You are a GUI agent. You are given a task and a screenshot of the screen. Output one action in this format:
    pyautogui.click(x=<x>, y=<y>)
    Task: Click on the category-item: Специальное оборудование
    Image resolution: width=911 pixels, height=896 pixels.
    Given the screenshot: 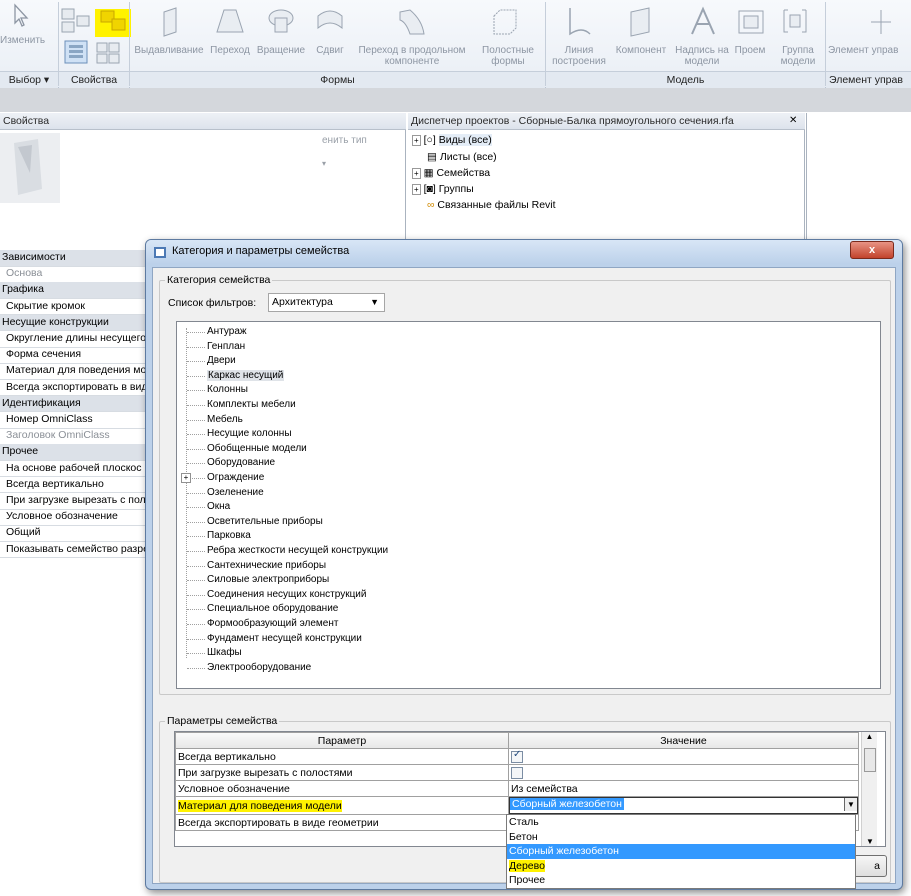 What is the action you would take?
    pyautogui.click(x=262, y=608)
    